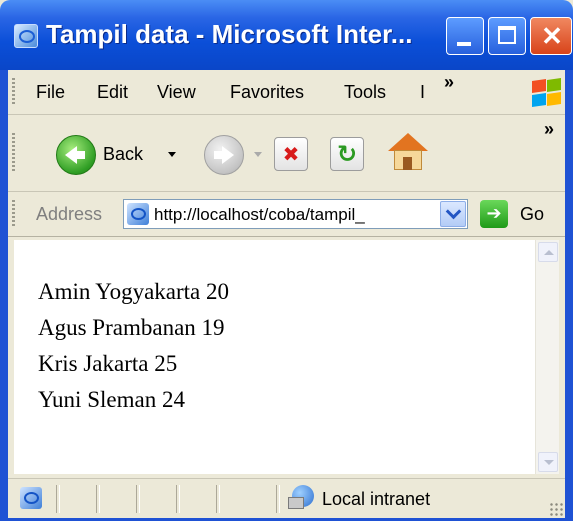 The image size is (573, 521). I want to click on menu-tools: Tools, so click(365, 92).